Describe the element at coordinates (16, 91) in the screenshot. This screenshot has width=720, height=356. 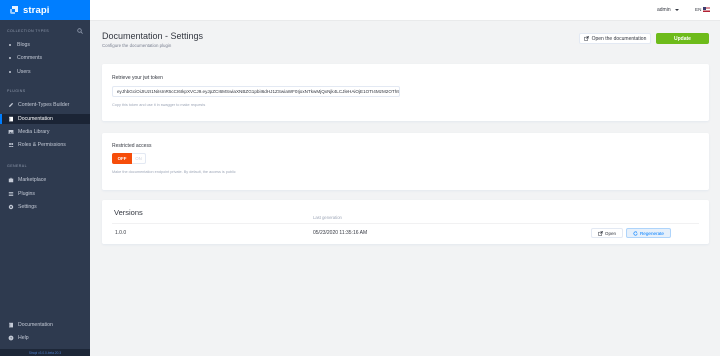
I see `section-title-plugins: PLUGINS` at that location.